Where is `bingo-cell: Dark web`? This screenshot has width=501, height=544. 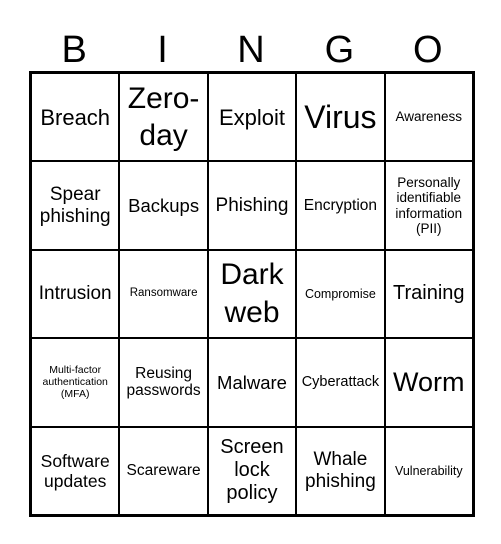
bingo-cell: Dark web is located at coordinates (252, 294).